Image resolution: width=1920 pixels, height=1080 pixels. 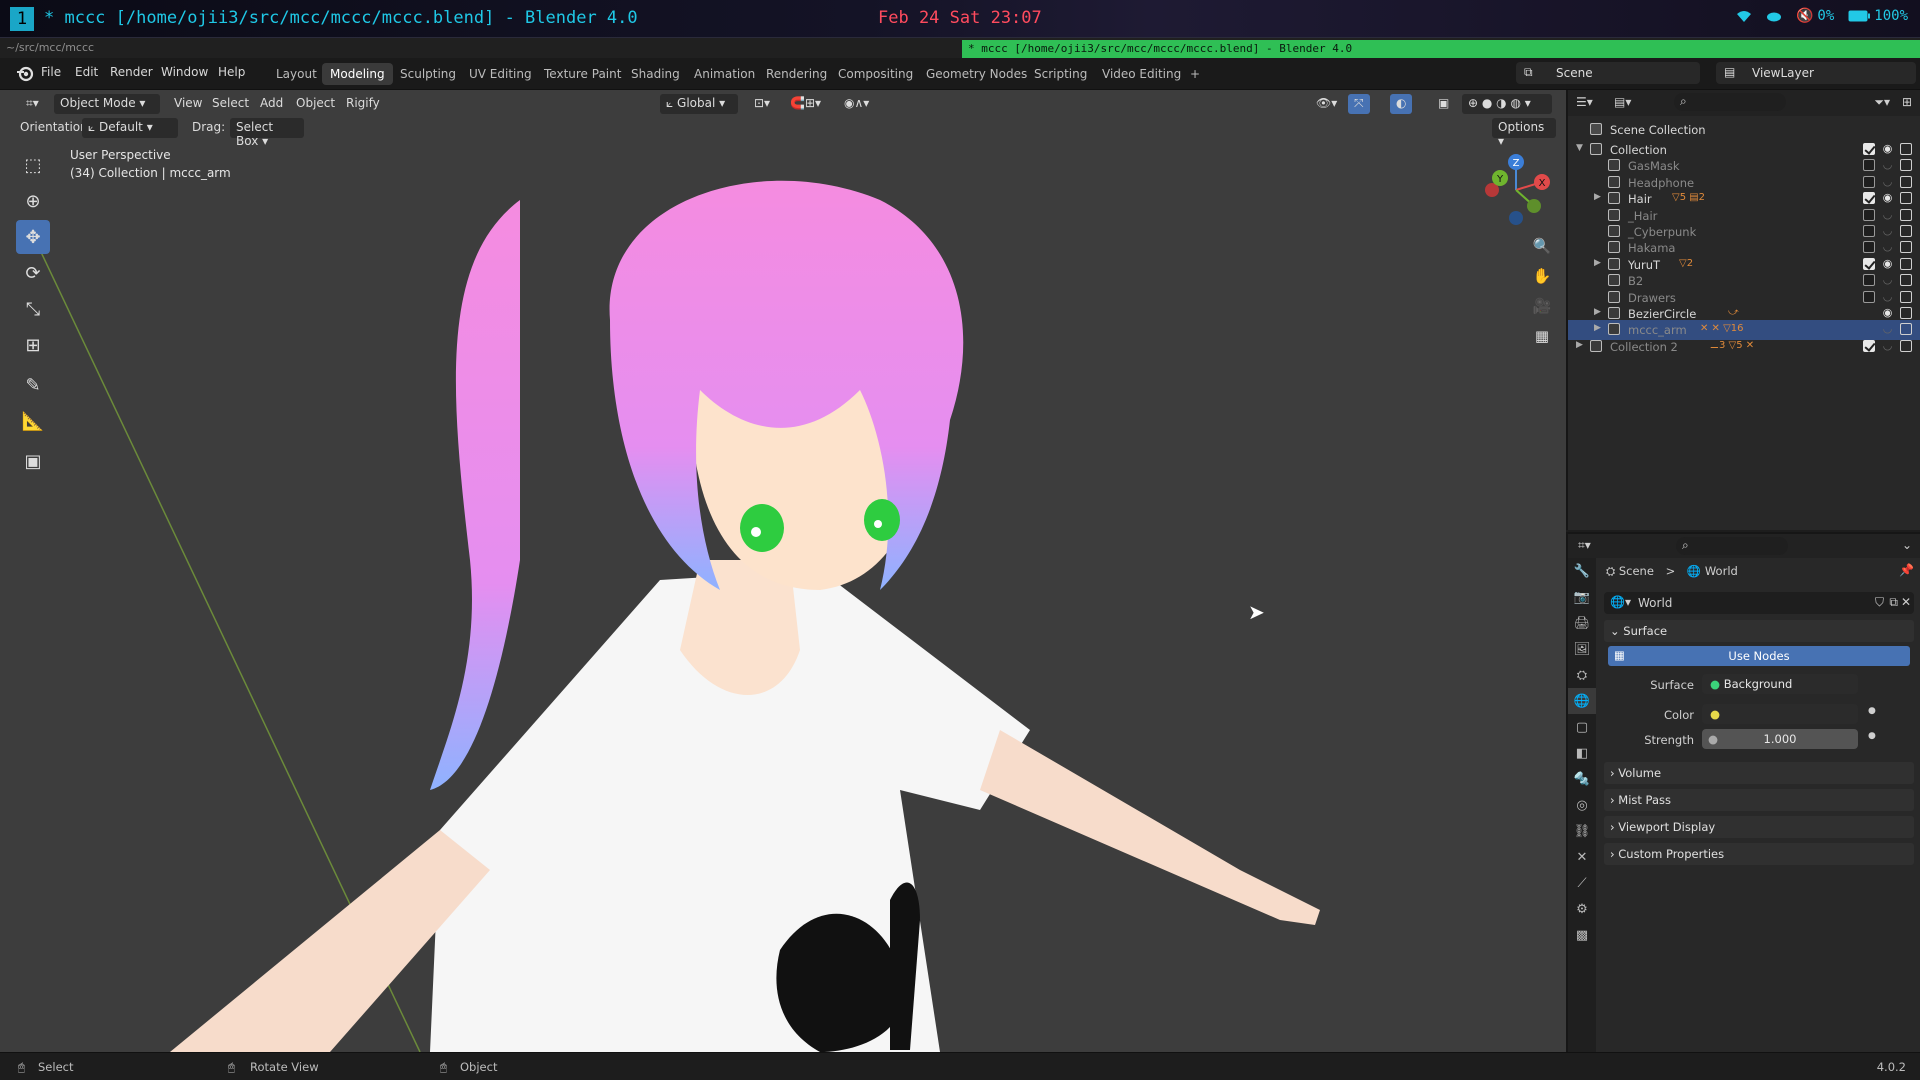 What do you see at coordinates (1584, 102) in the screenshot?
I see `outliner-editor-icon: ☰▾` at bounding box center [1584, 102].